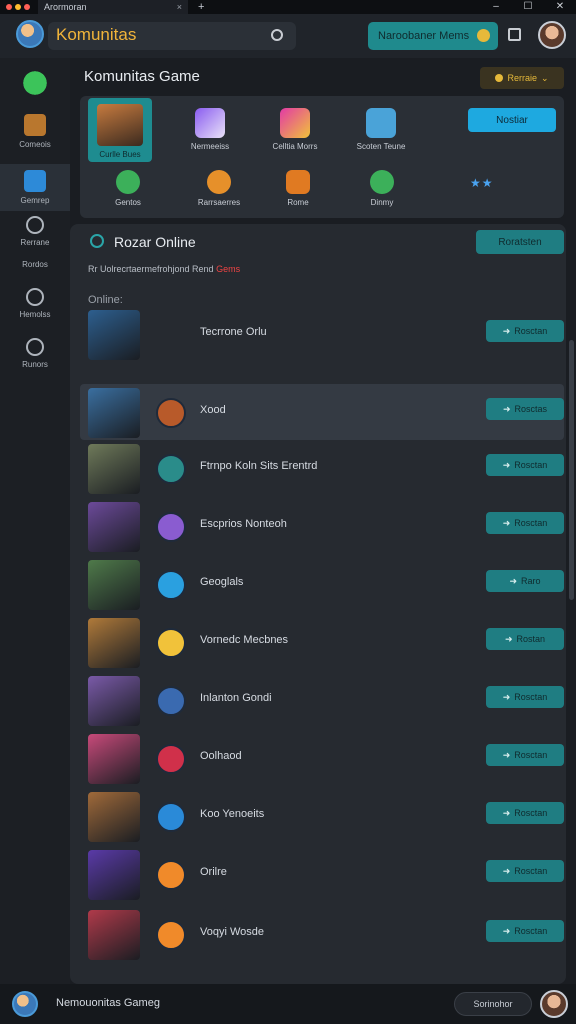 The height and width of the screenshot is (1024, 576). Describe the element at coordinates (298, 202) in the screenshot. I see `tile-label: Rome` at that location.